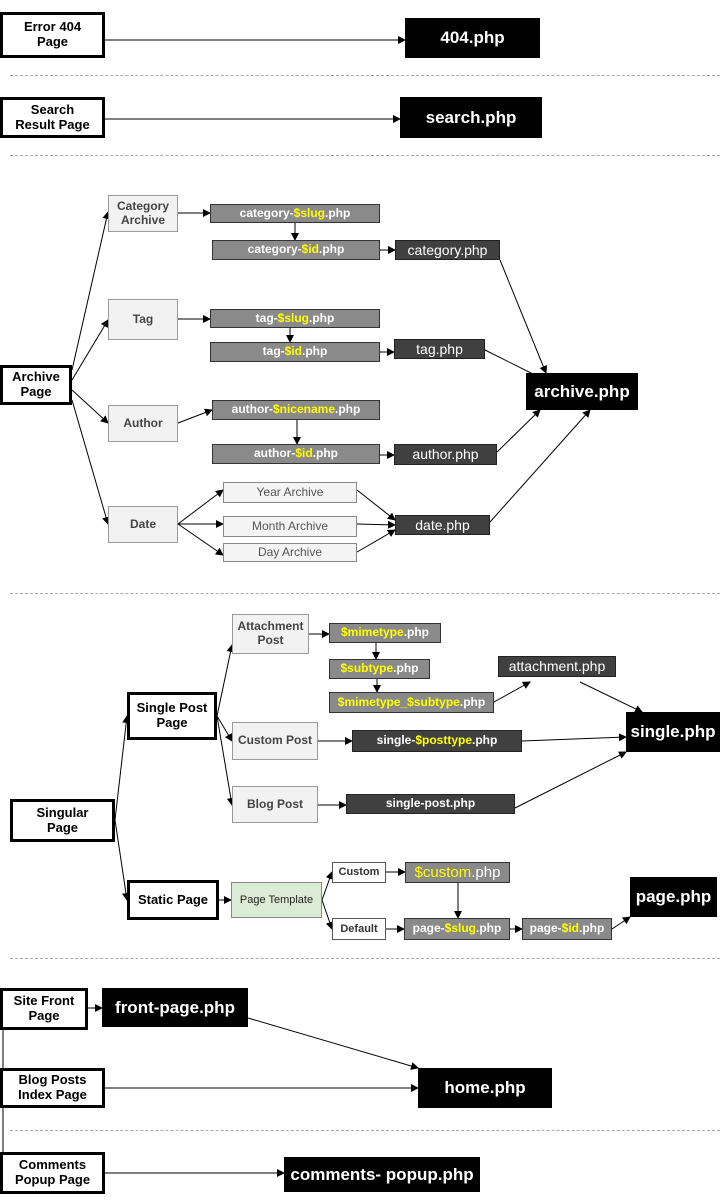 The height and width of the screenshot is (1200, 720). I want to click on label-text: Custom, so click(359, 872).